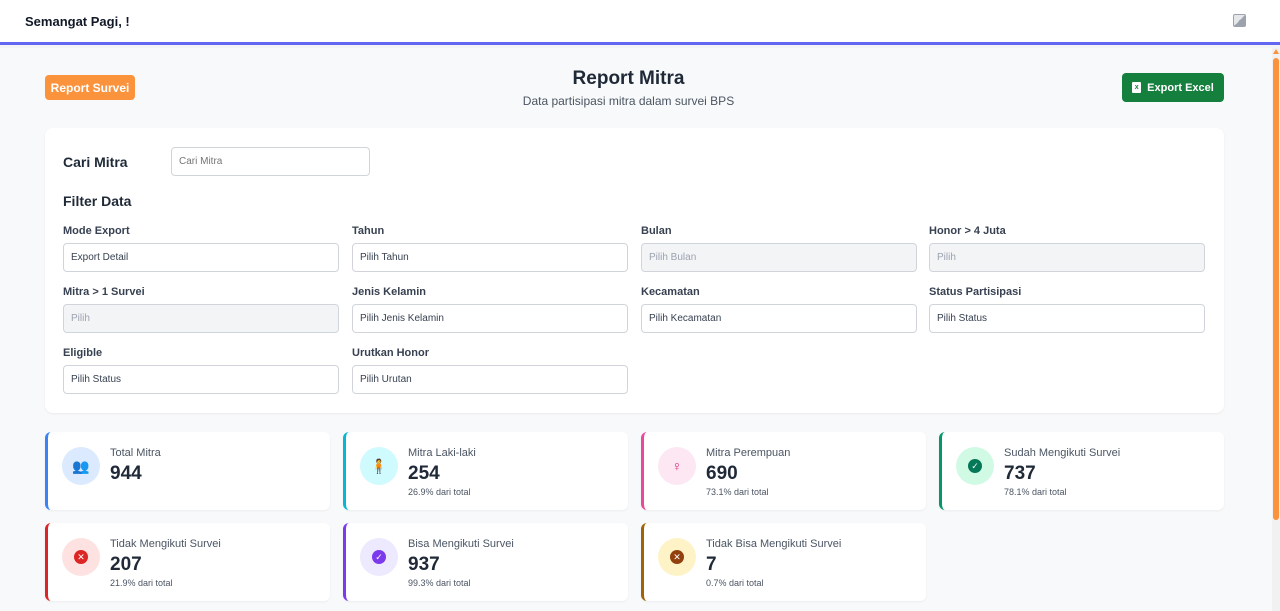 This screenshot has width=1280, height=611. What do you see at coordinates (485, 471) in the screenshot?
I see `stat-card-laki: 🧍 Mitra Laki-laki 254 26.9% dari total` at bounding box center [485, 471].